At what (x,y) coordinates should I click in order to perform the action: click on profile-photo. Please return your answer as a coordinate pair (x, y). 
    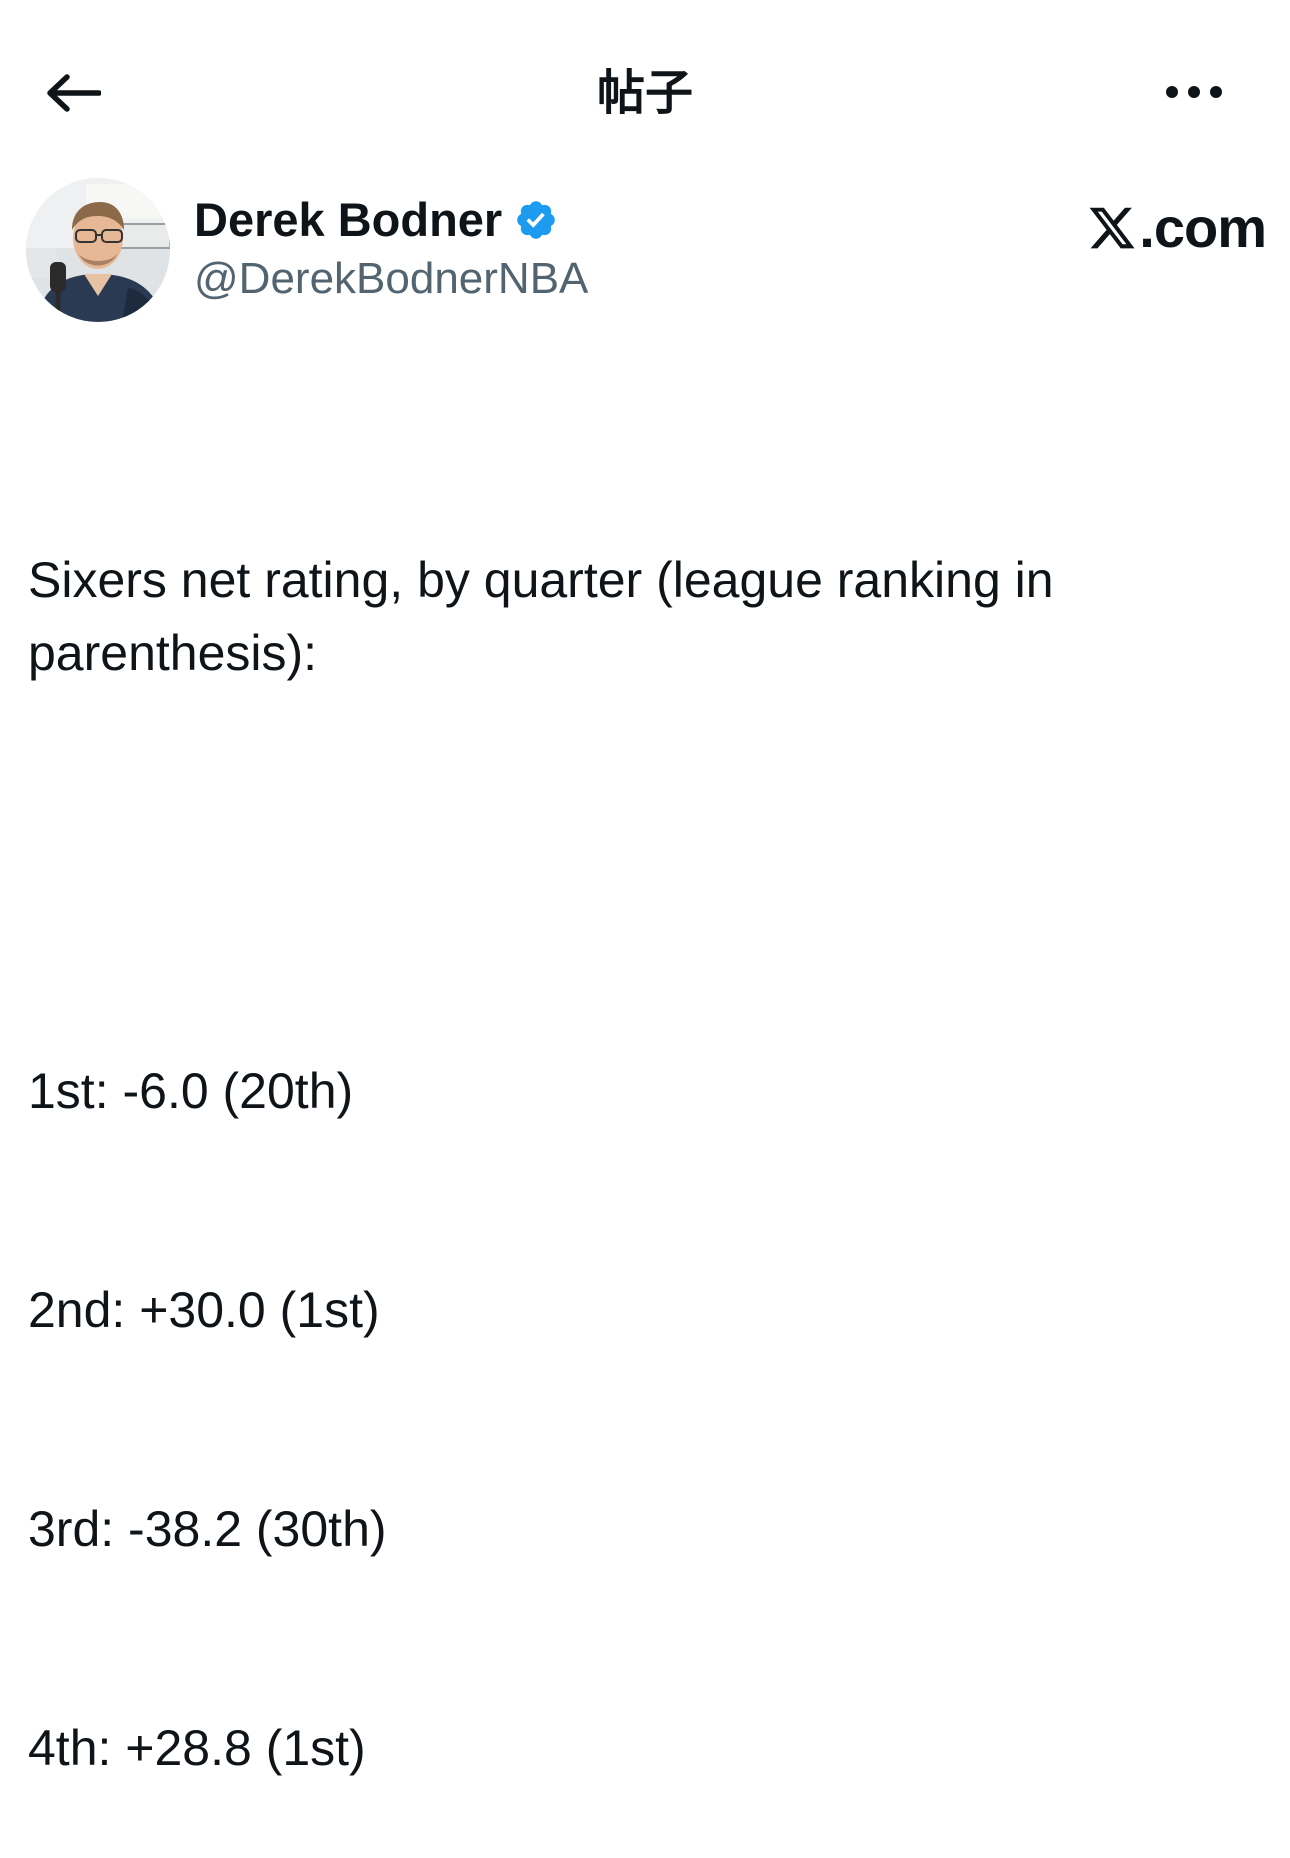
    Looking at the image, I should click on (98, 250).